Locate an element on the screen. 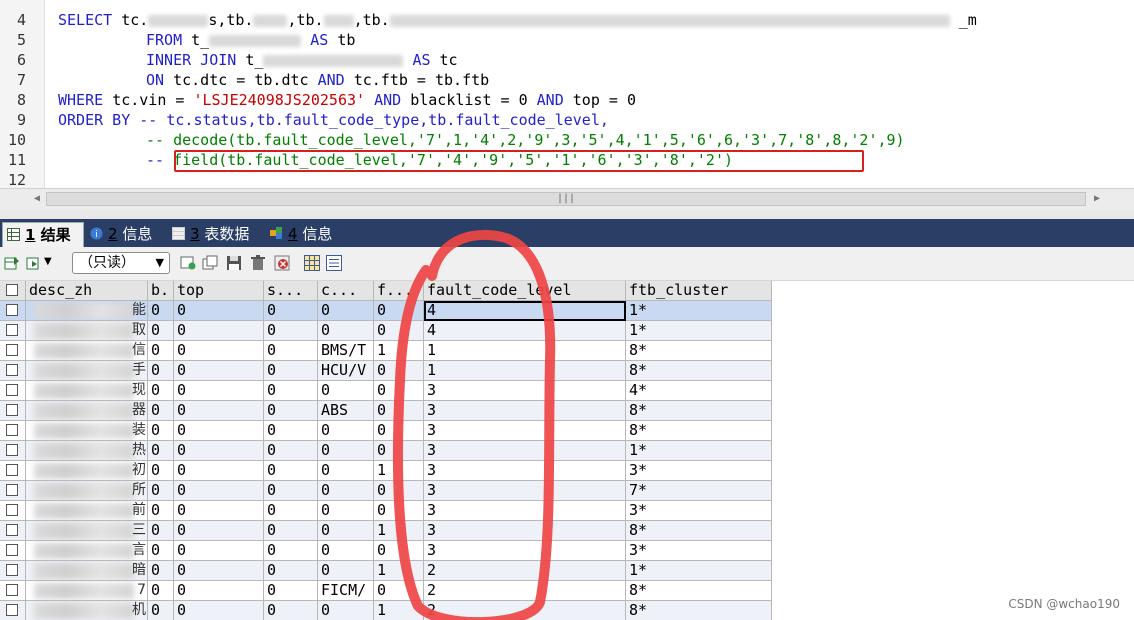 Image resolution: width=1134 pixels, height=620 pixels. column-header: fault_code_level is located at coordinates (525, 291).